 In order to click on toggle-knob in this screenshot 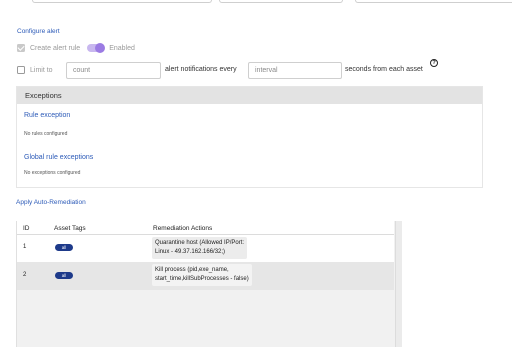, I will do `click(100, 48)`.